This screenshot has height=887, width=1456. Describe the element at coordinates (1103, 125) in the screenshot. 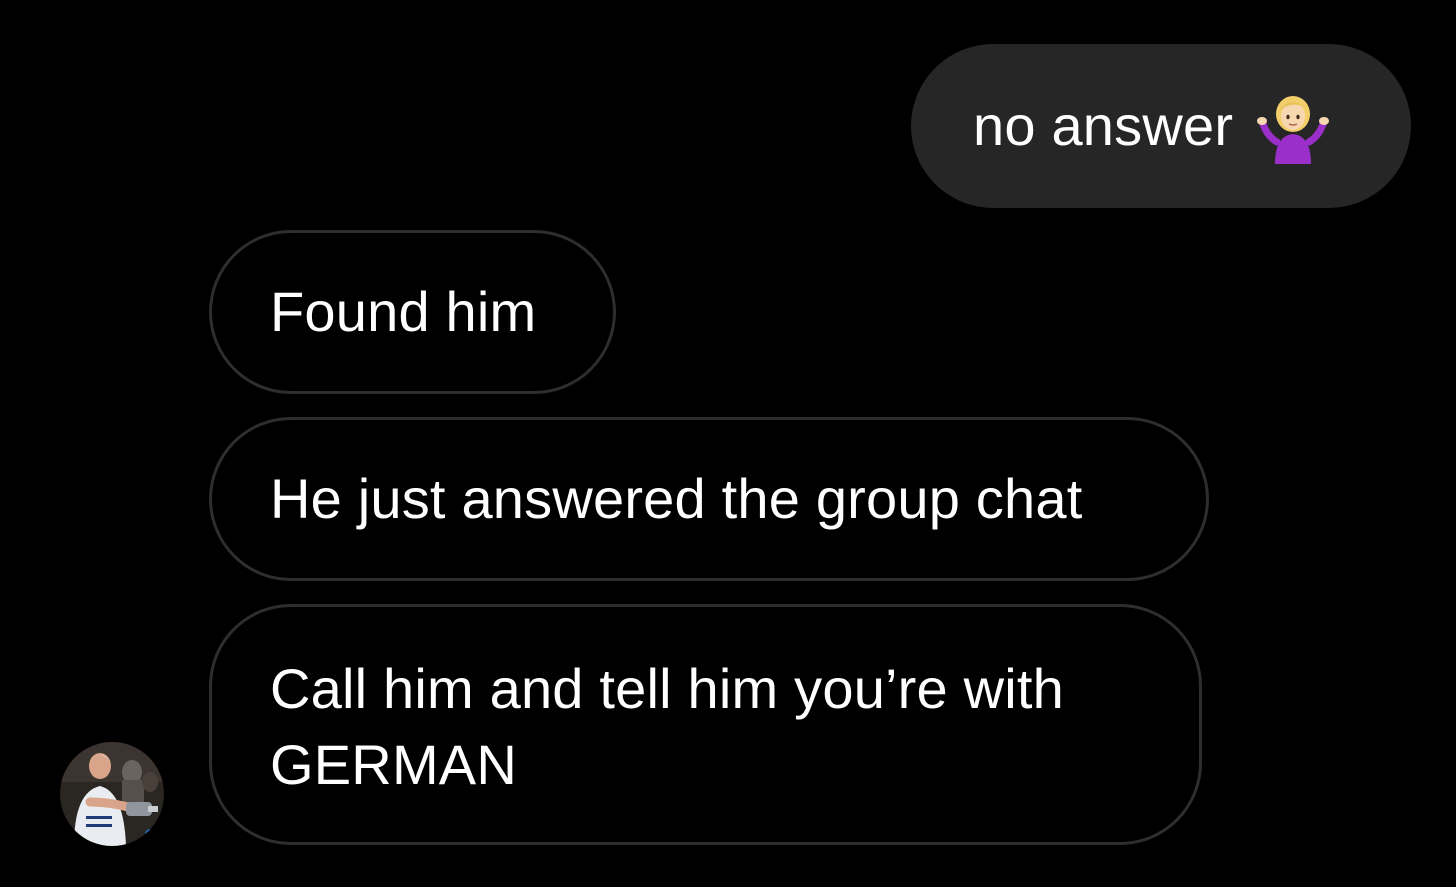

I see `message-text: no answer` at that location.